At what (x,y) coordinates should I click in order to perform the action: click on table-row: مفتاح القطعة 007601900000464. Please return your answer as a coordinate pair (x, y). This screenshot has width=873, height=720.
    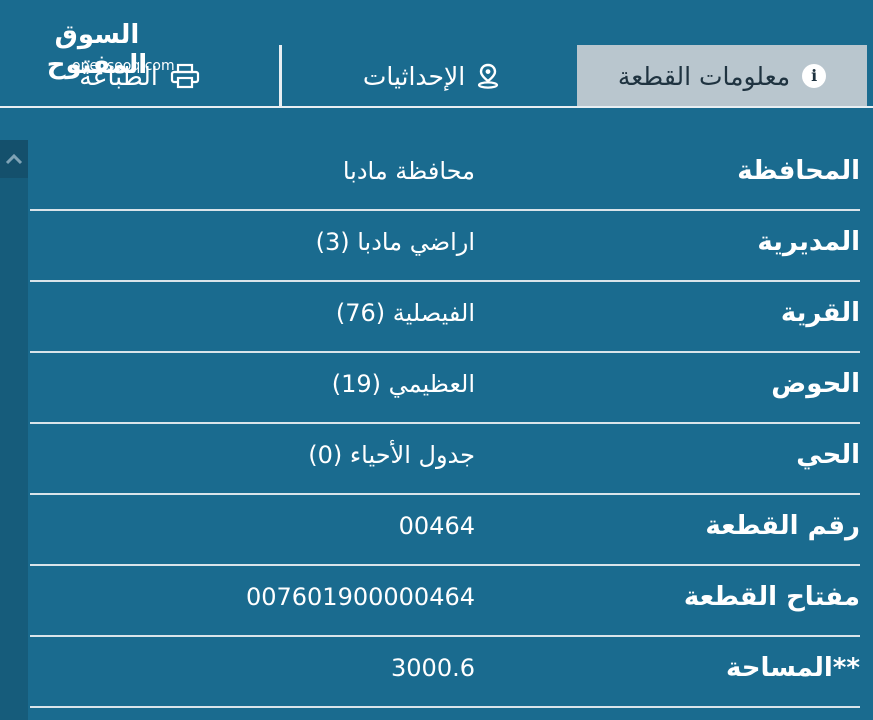
    Looking at the image, I should click on (445, 601).